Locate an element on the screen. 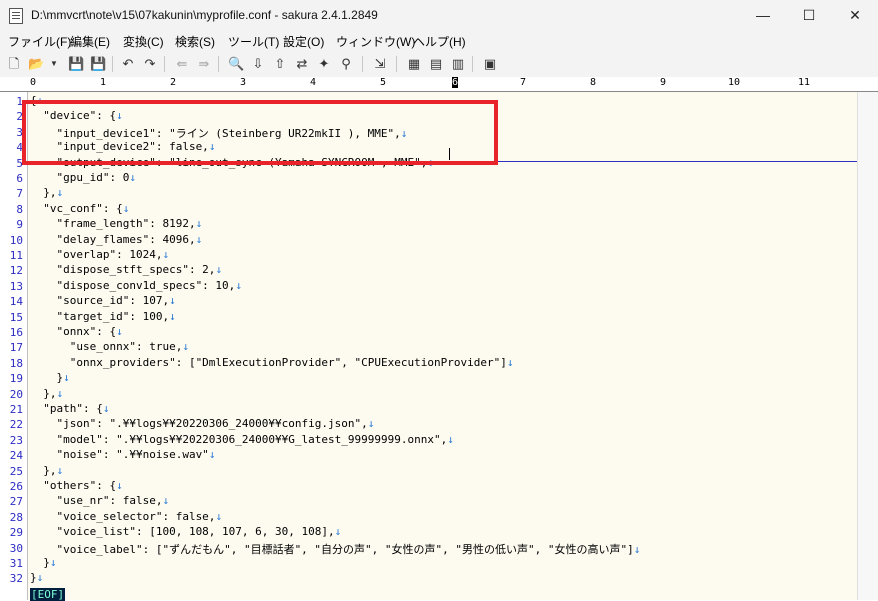  save-icon: 💾 is located at coordinates (76, 64).